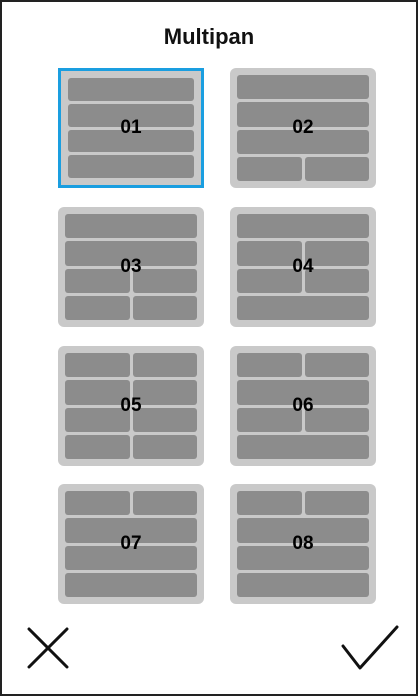 The width and height of the screenshot is (418, 696). What do you see at coordinates (303, 406) in the screenshot?
I see `layout-tile-06: 06` at bounding box center [303, 406].